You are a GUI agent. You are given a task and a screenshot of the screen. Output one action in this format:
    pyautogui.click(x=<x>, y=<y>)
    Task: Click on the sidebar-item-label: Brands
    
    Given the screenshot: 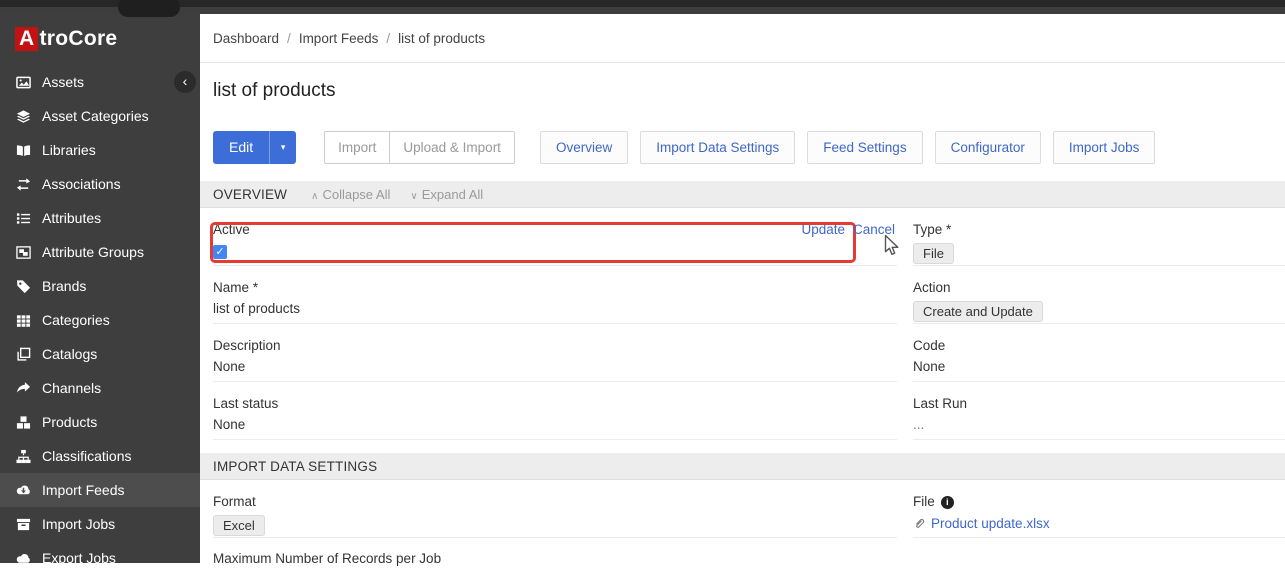 What is the action you would take?
    pyautogui.click(x=64, y=286)
    